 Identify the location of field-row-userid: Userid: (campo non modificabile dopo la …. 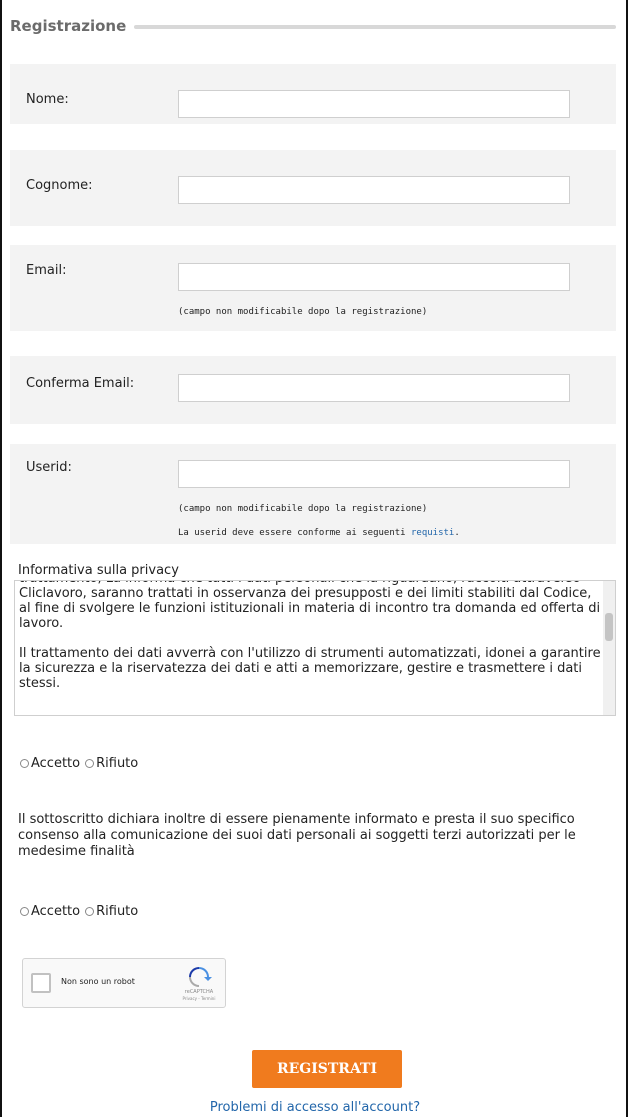
(313, 494).